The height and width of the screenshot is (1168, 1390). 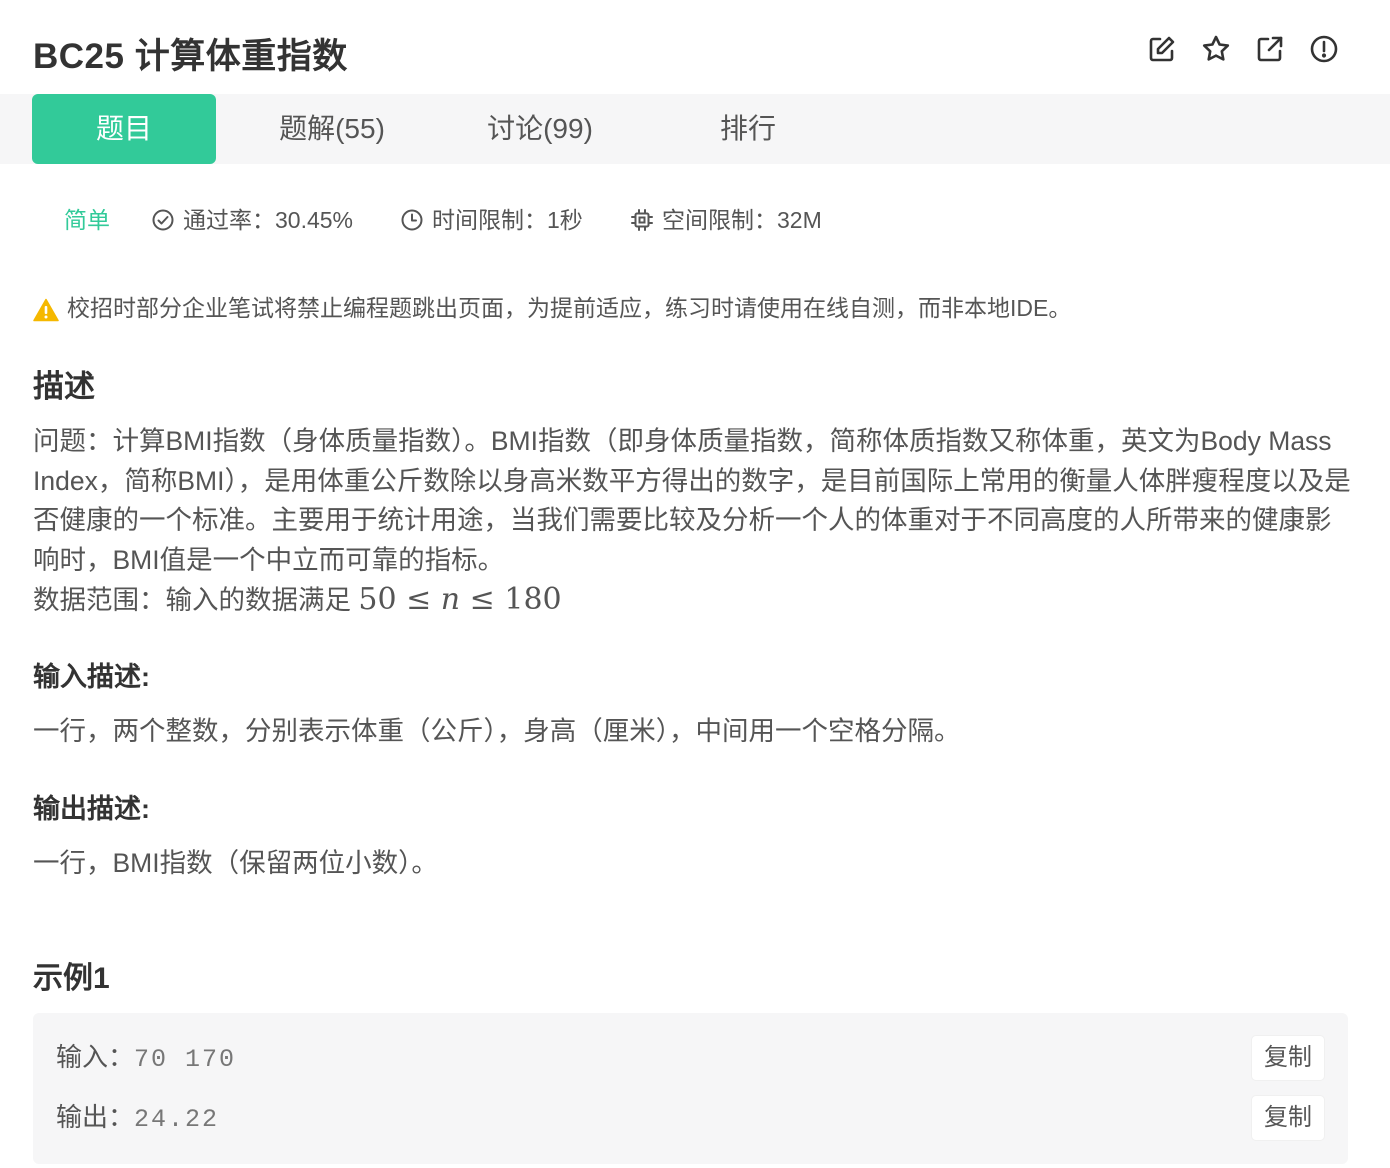 I want to click on input-description-text: 一行，两个整数，分别表示体重（公斤），身高（厘米），中间用一个空格分隔。, so click(x=497, y=731).